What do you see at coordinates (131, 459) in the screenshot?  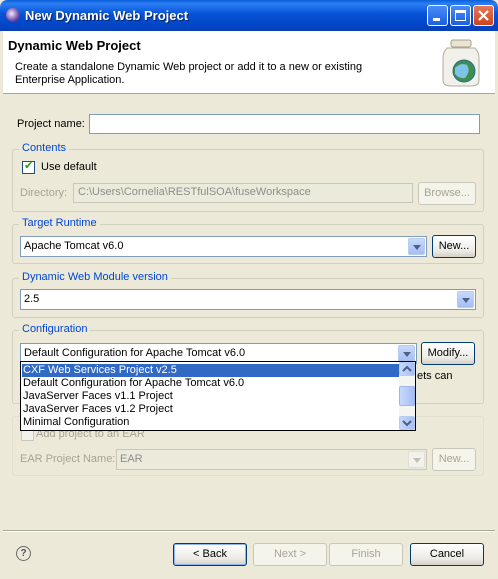 I see `ear-project-value: EAR` at bounding box center [131, 459].